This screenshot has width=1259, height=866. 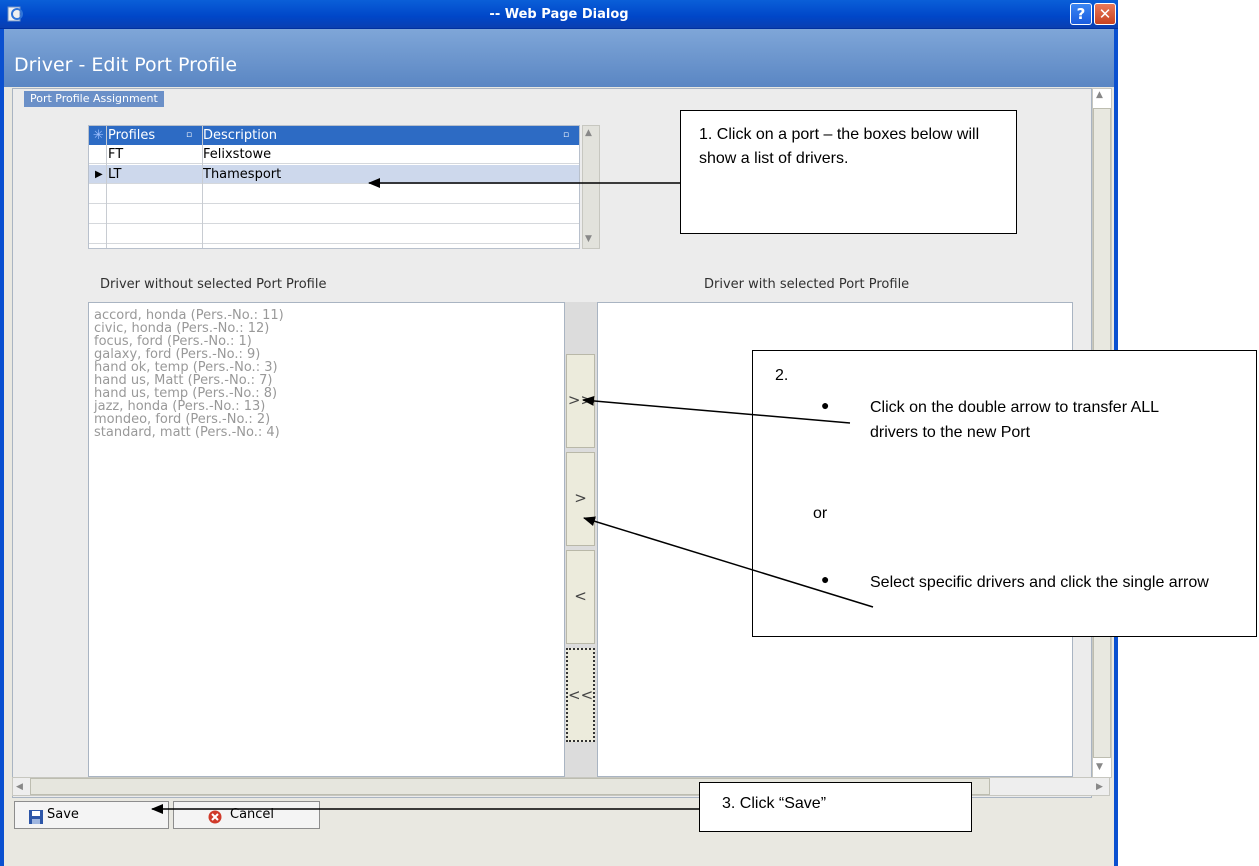 I want to click on arrow-to-add-selected, so click(x=728, y=562).